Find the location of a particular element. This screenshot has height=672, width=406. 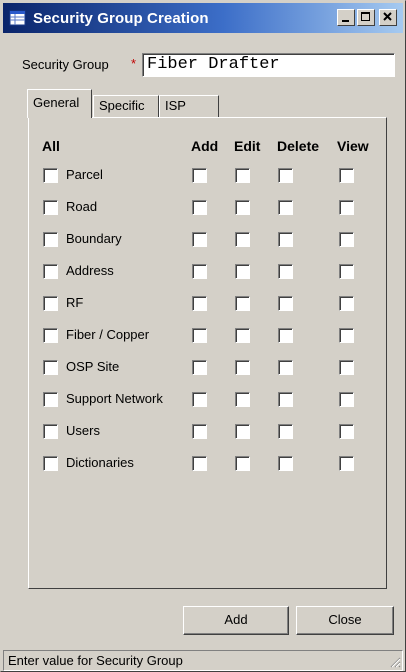

close-button-label: Close is located at coordinates (345, 619).